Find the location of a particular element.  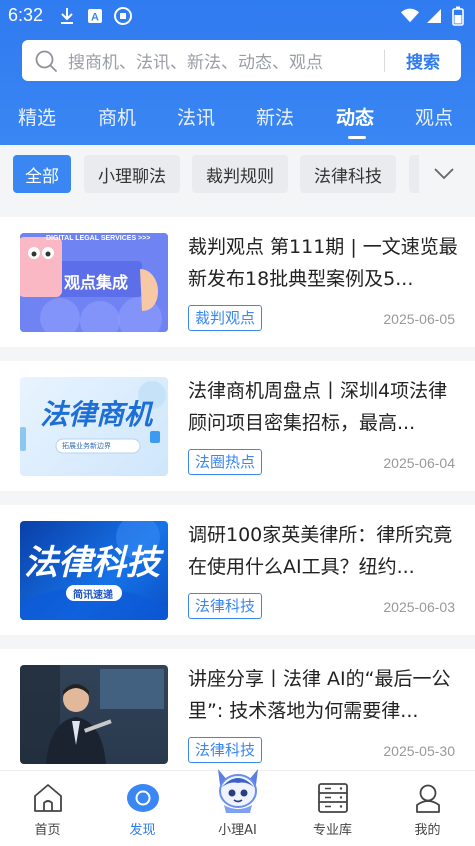

bottom-navigation: 首页 发现 小理AI 专业库 我的 is located at coordinates (237, 807).